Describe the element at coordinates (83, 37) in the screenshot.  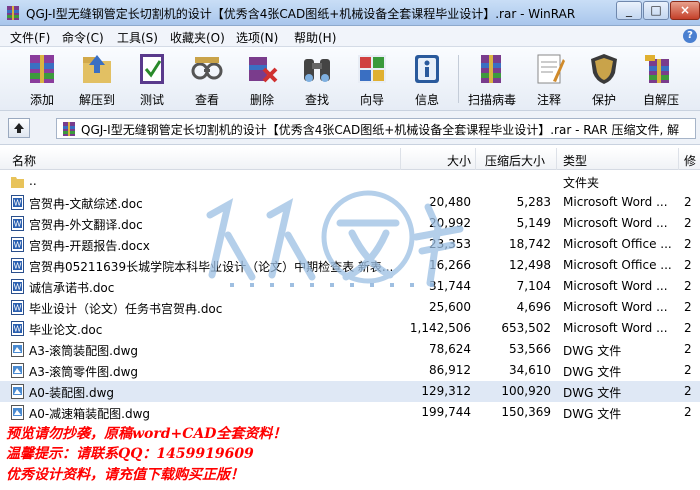
I see `menu-commands: 命令(C)` at that location.